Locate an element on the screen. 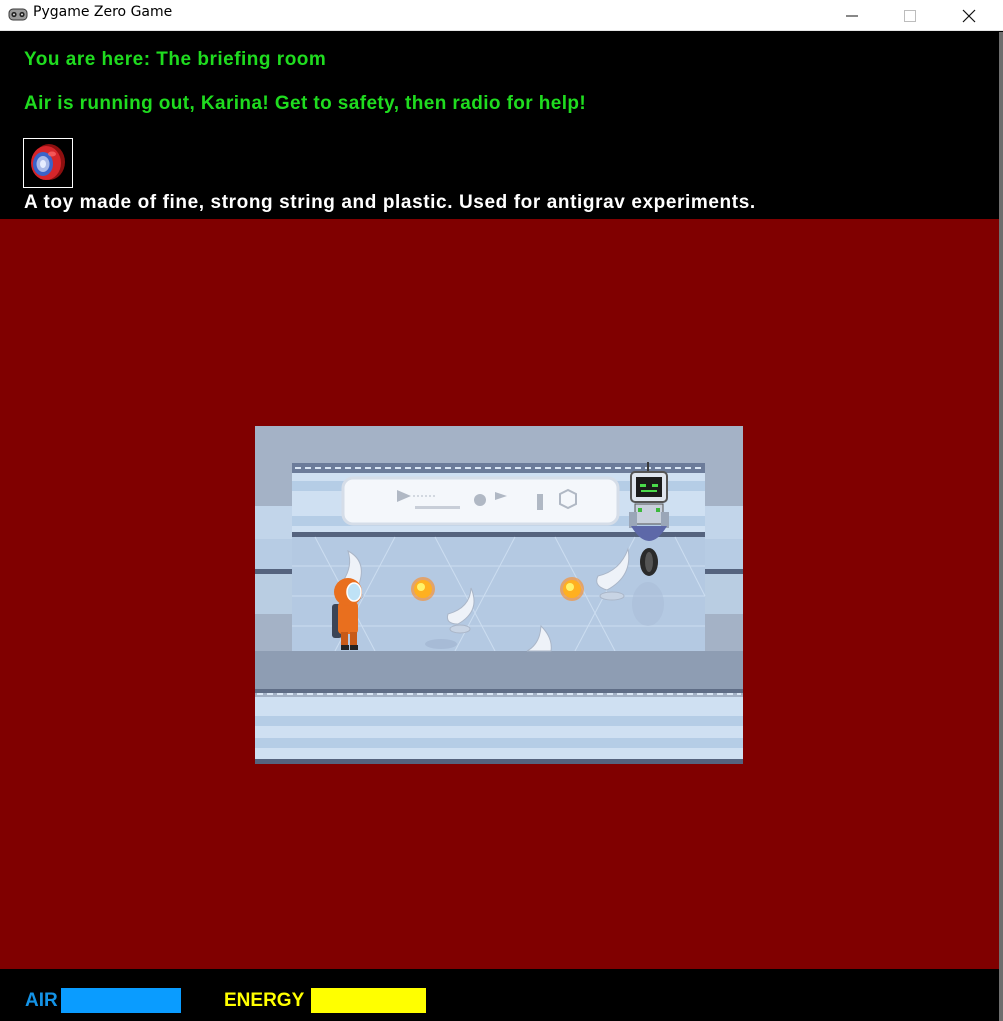 The image size is (1003, 1021). close-icon is located at coordinates (969, 15).